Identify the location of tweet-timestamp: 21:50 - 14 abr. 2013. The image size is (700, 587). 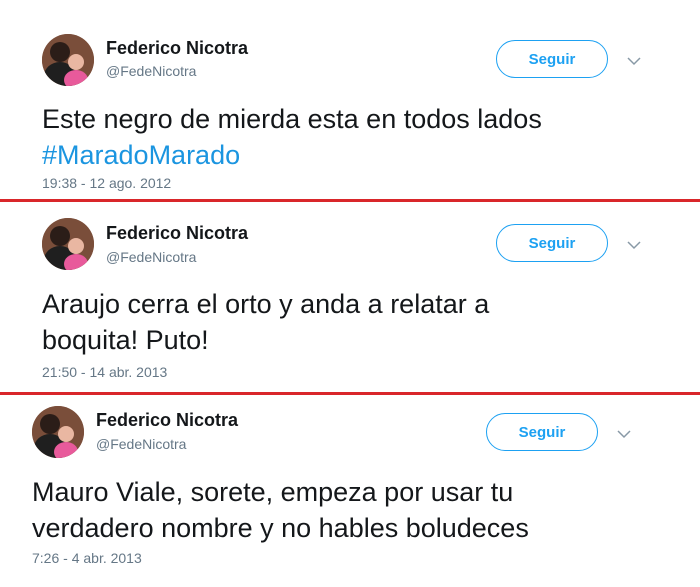
(104, 372).